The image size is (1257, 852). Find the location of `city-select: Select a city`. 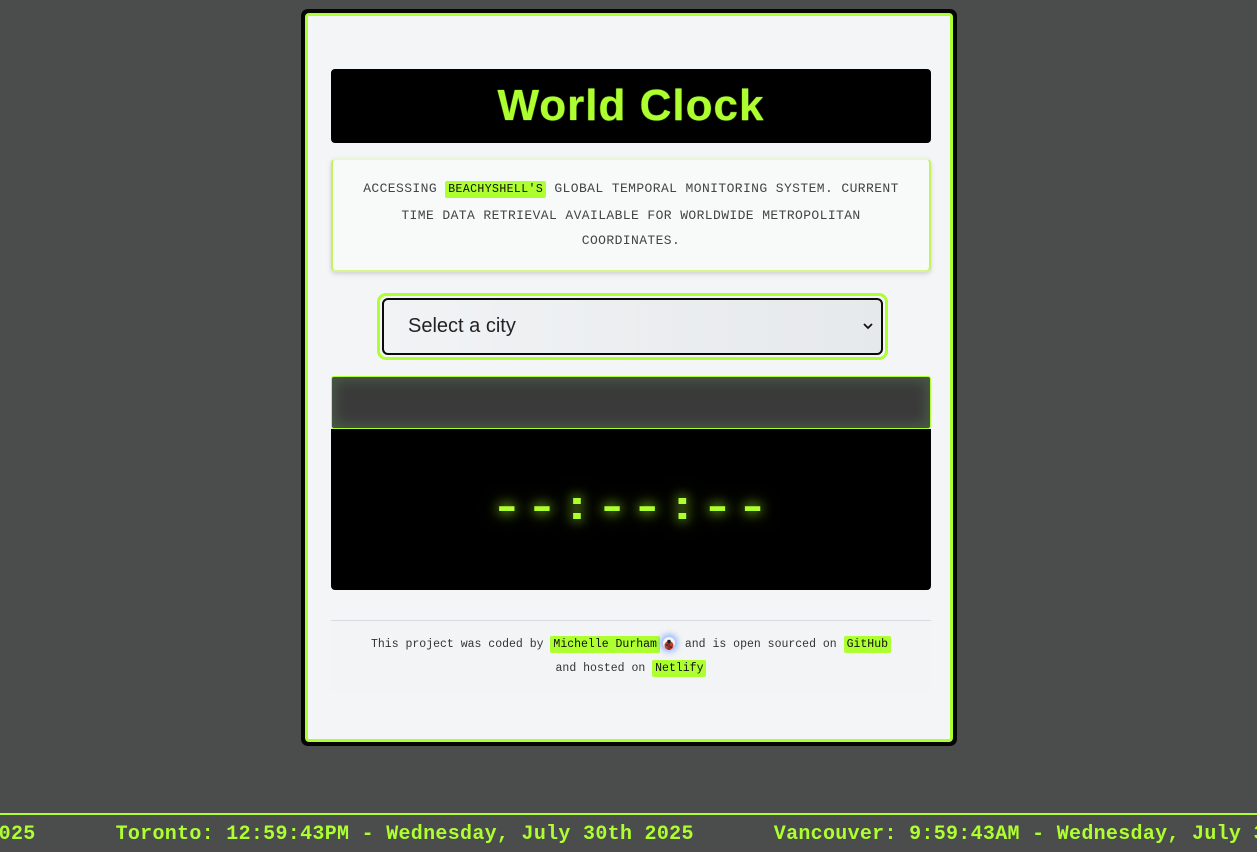

city-select: Select a city is located at coordinates (632, 326).